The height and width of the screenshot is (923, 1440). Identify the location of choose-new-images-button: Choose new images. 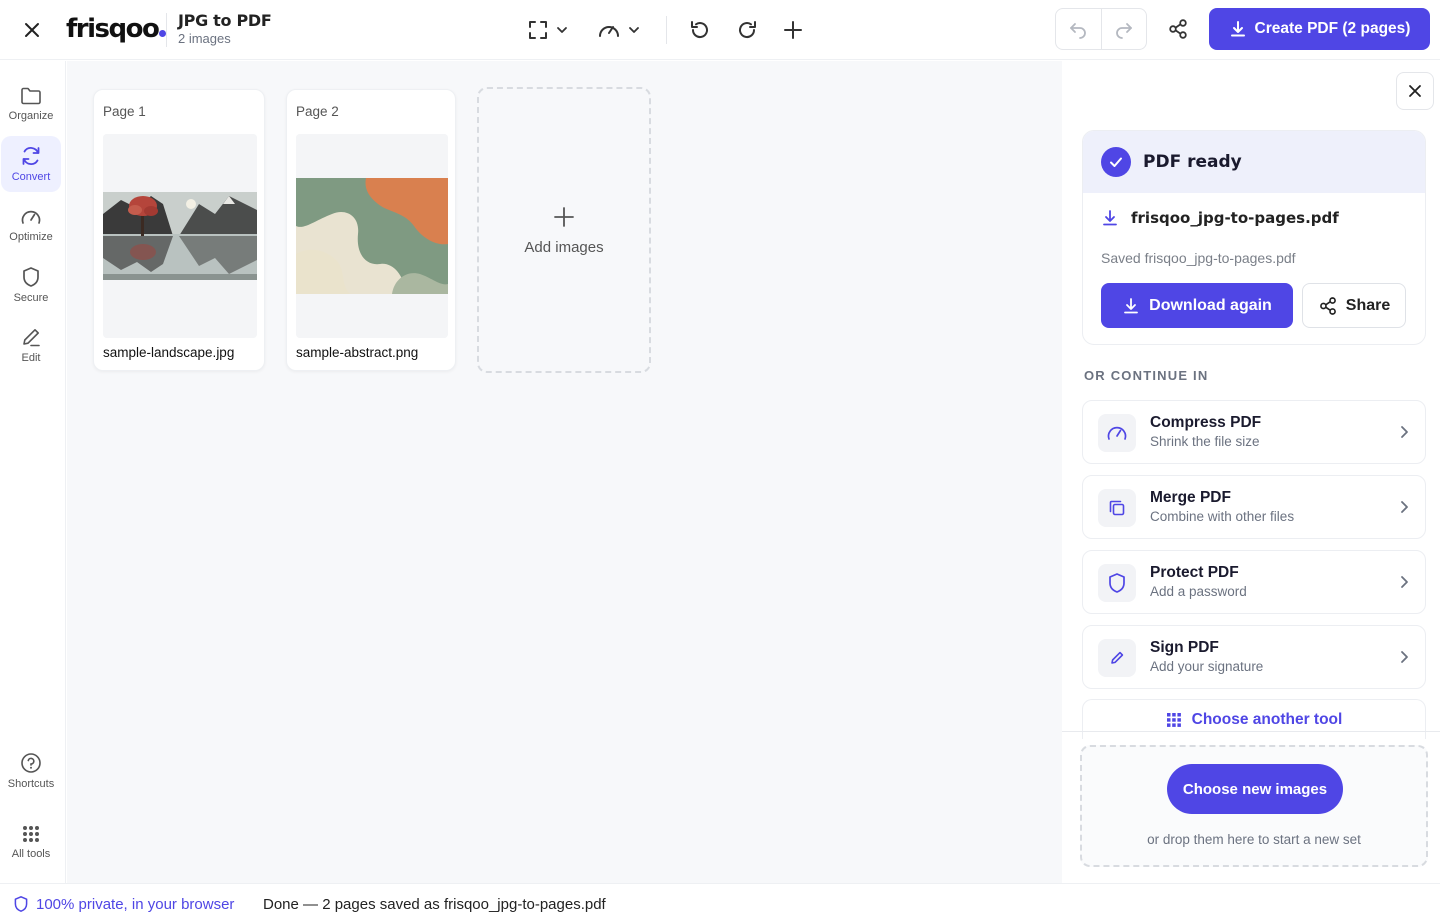
(1255, 789).